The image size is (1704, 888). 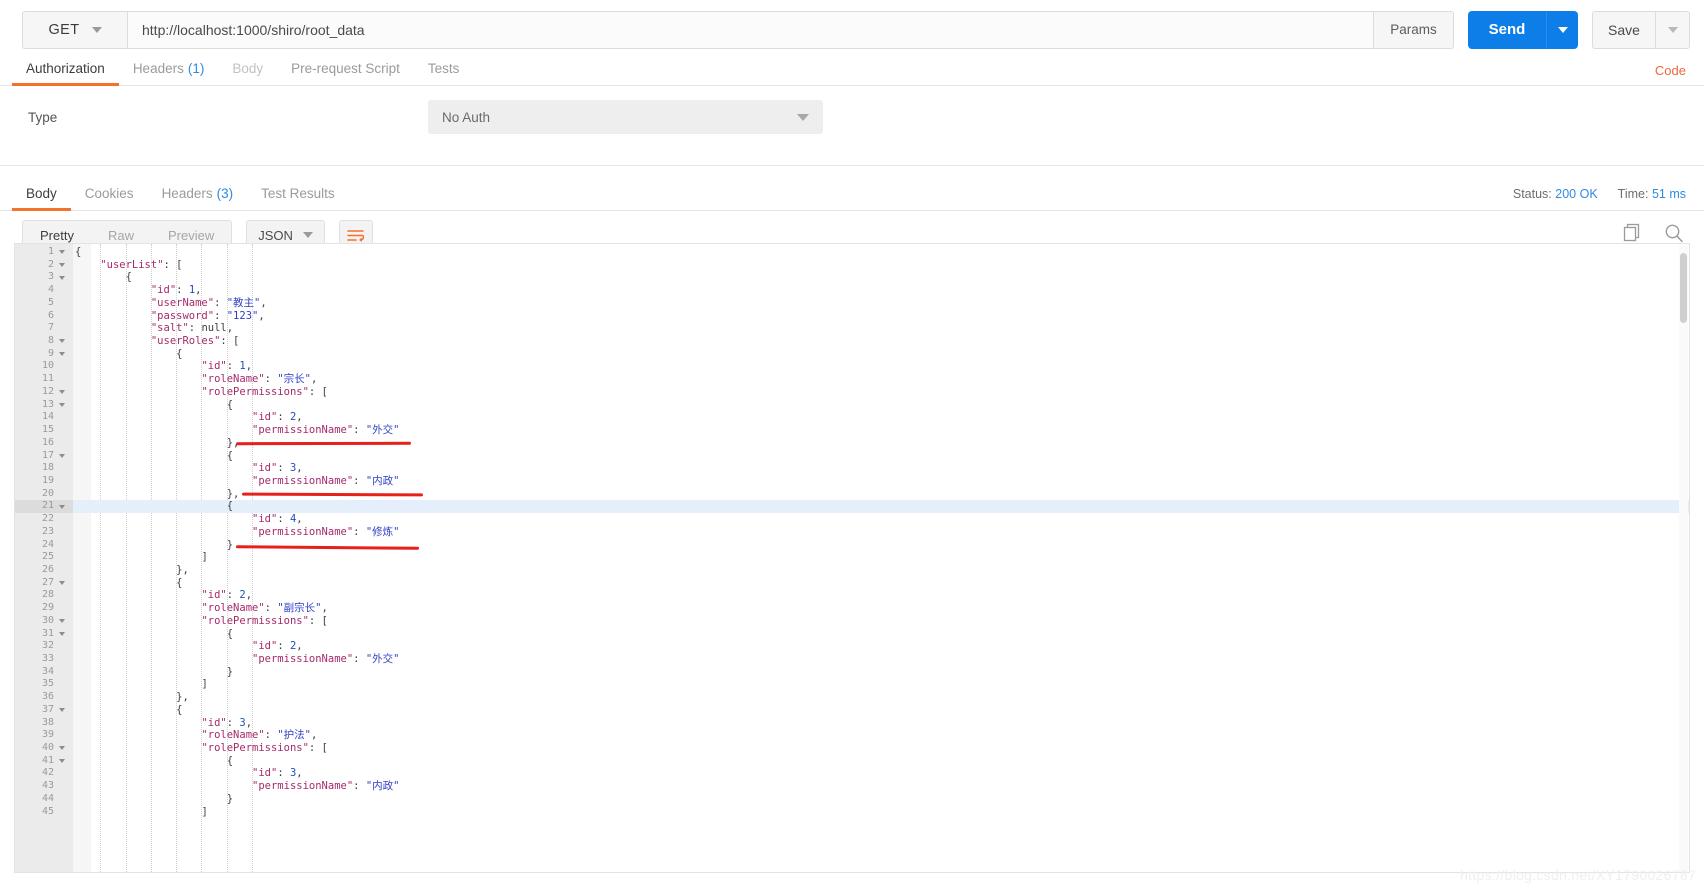 What do you see at coordinates (41, 194) in the screenshot?
I see `tab-response-body: Body` at bounding box center [41, 194].